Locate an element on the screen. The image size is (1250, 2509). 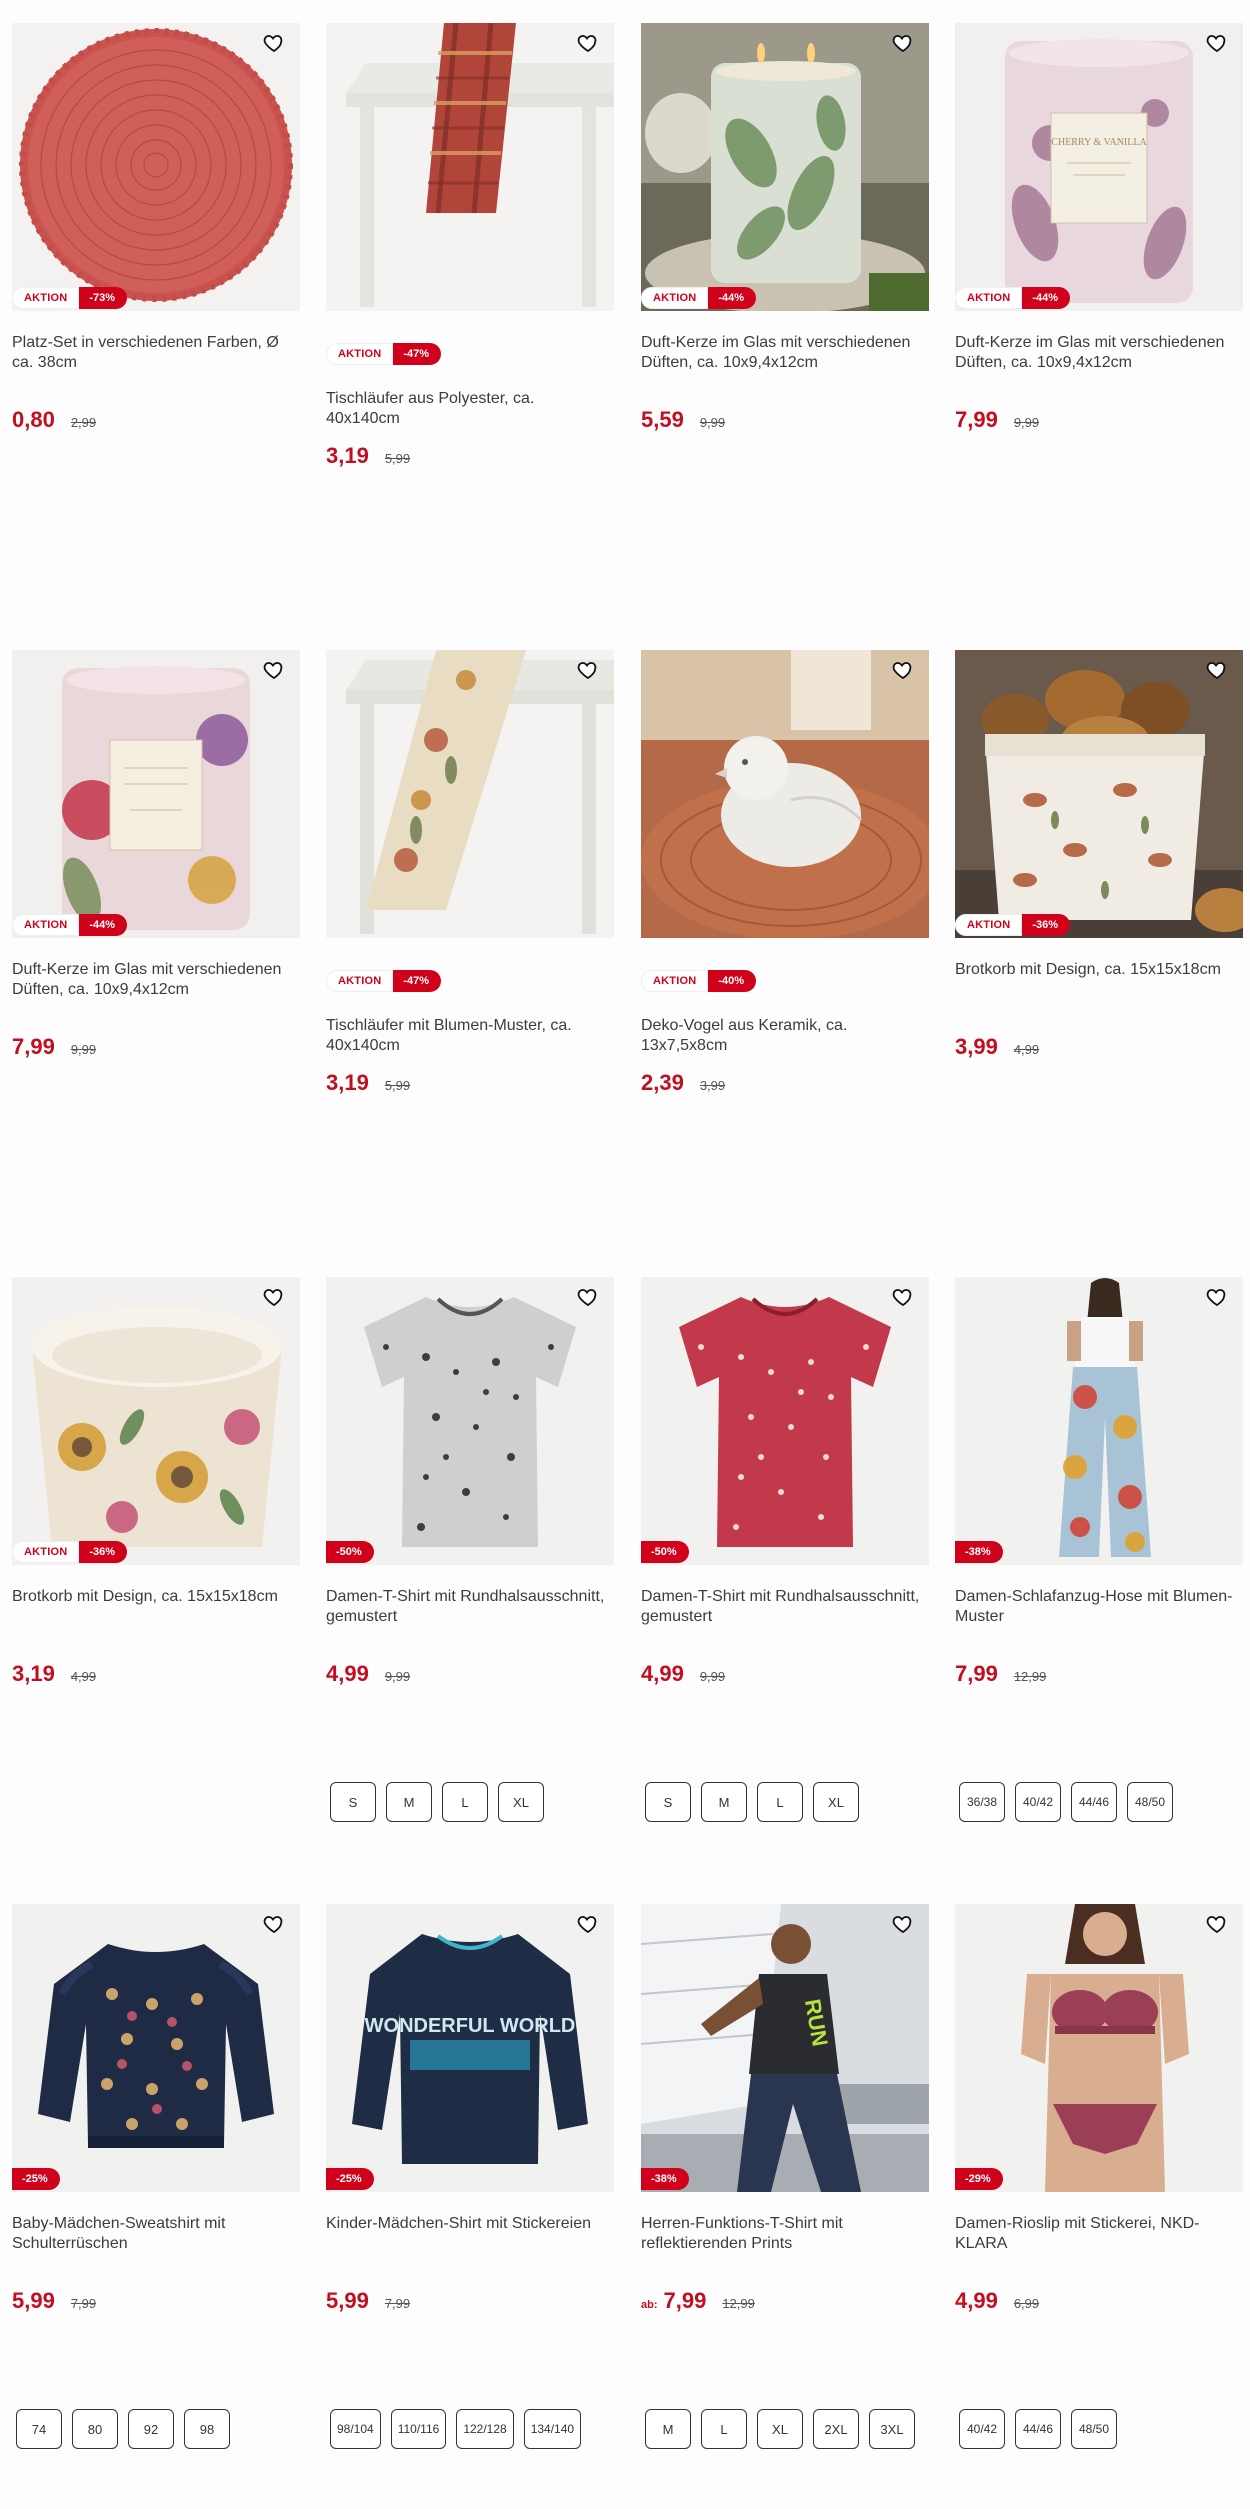
bread-basket-flowers-image is located at coordinates (156, 1421).